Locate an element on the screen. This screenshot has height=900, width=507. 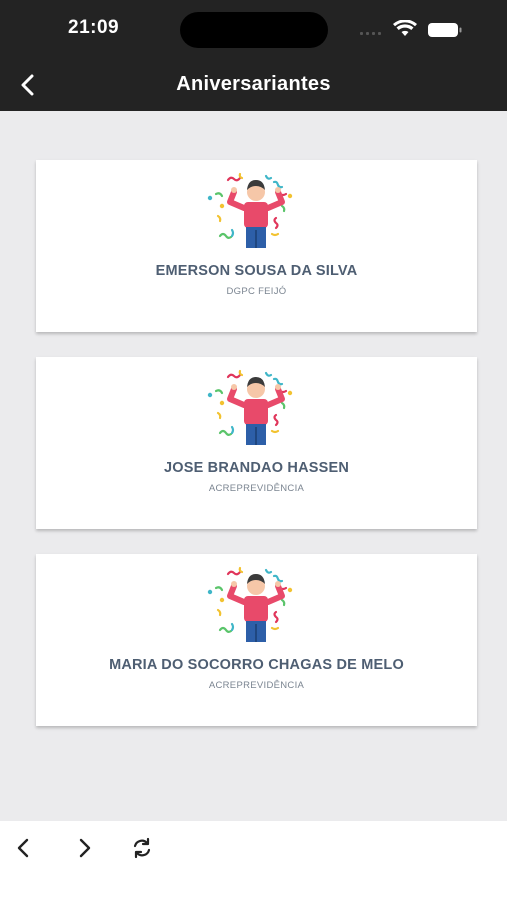
reload-button is located at coordinates (142, 848).